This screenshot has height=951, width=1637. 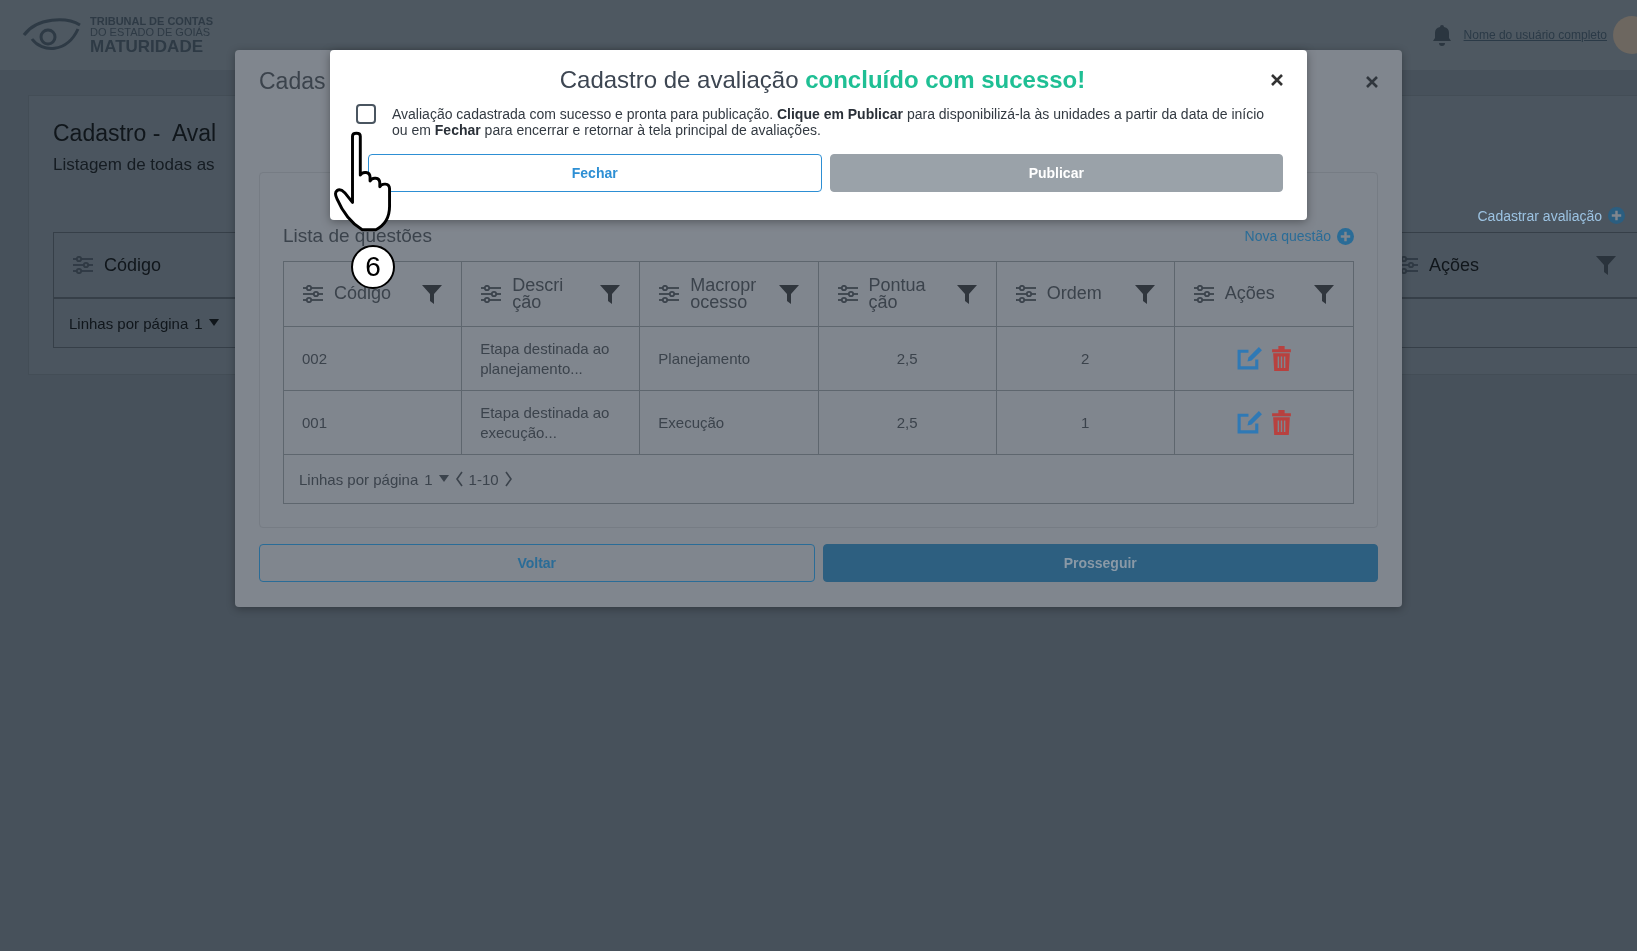 I want to click on page-subtitle: Listagem de todas as, so click(x=134, y=165).